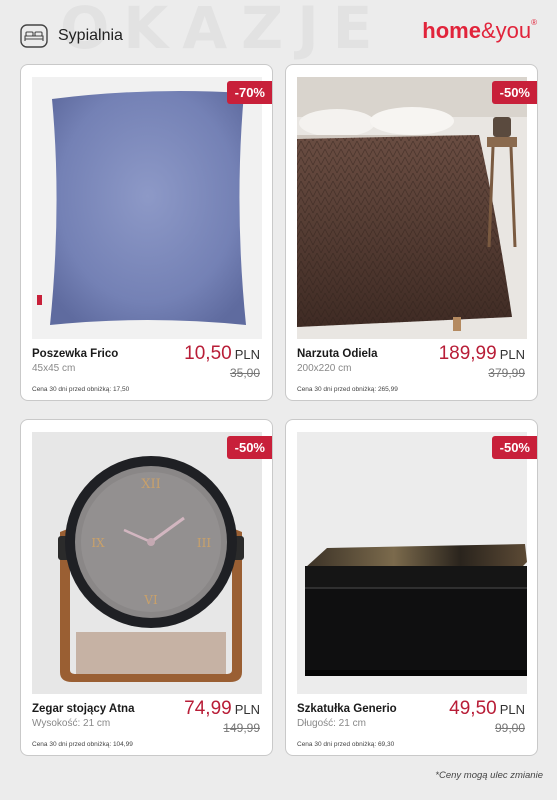 Image resolution: width=557 pixels, height=800 pixels. I want to click on svg-text: XII, so click(151, 484).